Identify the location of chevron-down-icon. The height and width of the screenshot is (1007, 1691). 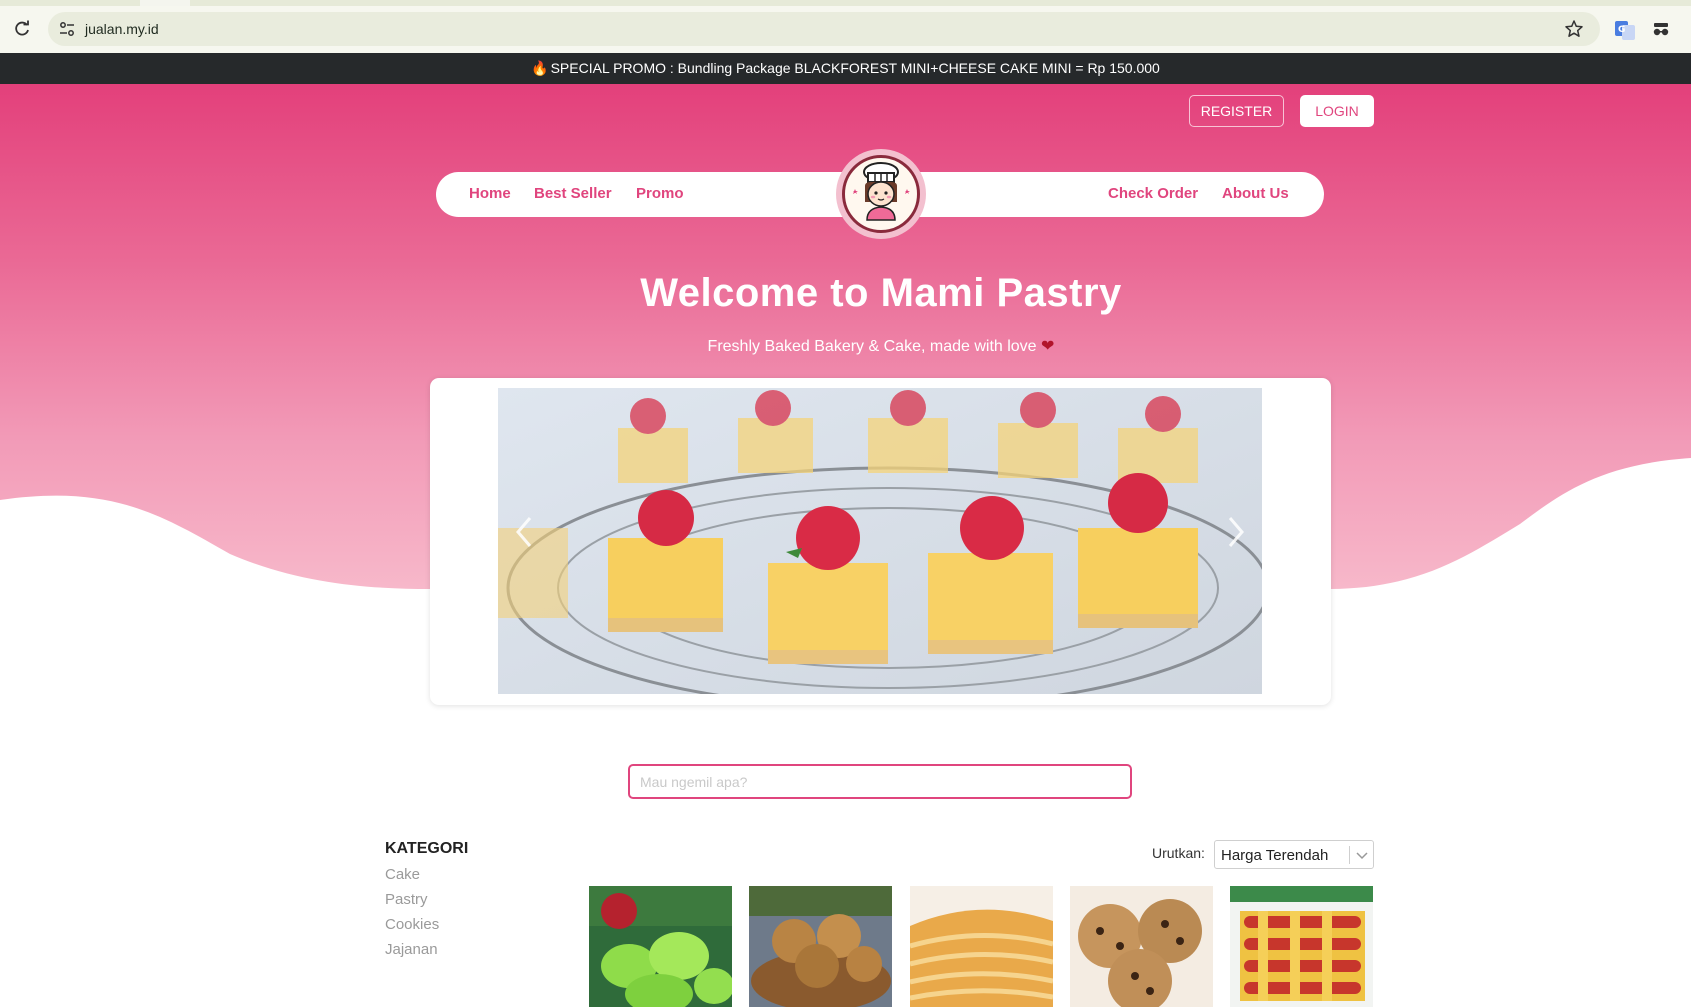
(1362, 856).